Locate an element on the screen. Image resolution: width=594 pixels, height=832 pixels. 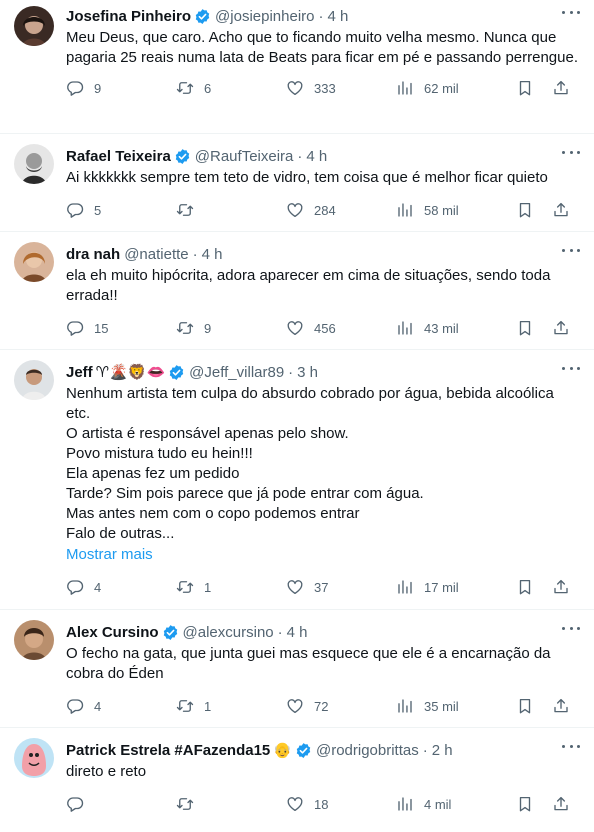
tweet-header: dra nah @natiette · 4 h is located at coordinates (323, 254).